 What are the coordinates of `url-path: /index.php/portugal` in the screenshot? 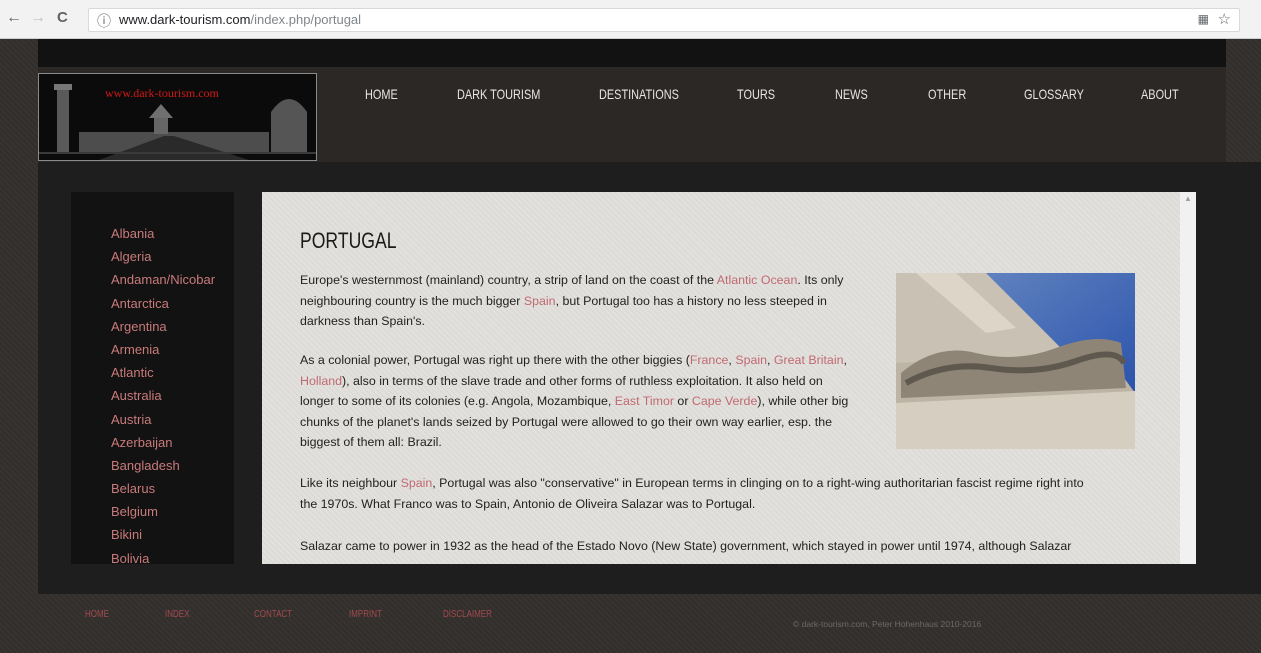 It's located at (306, 19).